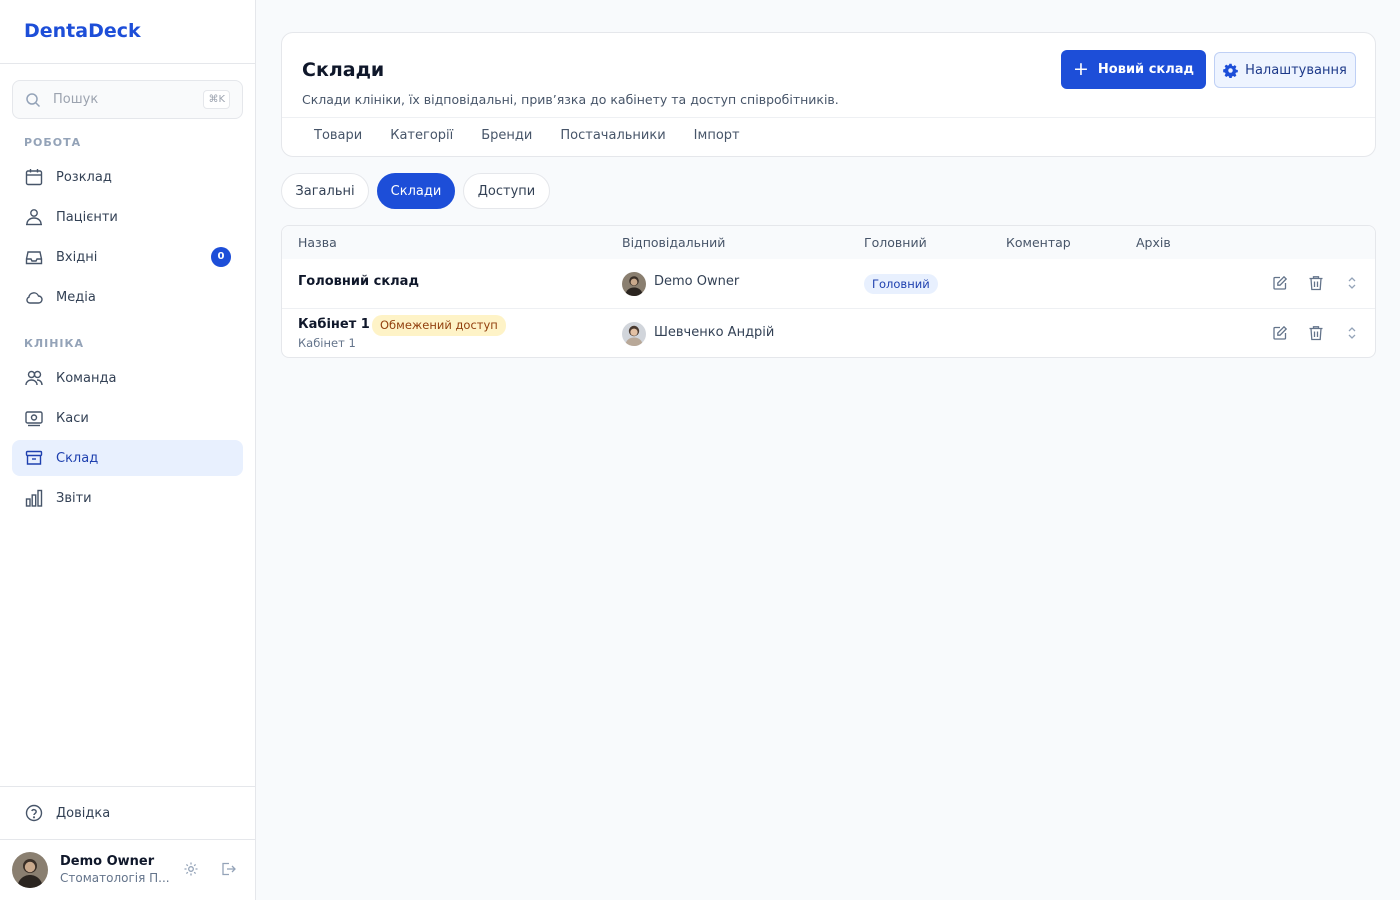 The image size is (1400, 900). Describe the element at coordinates (127, 257) in the screenshot. I see `sidebar-item-inbox: Вхідні 0` at that location.